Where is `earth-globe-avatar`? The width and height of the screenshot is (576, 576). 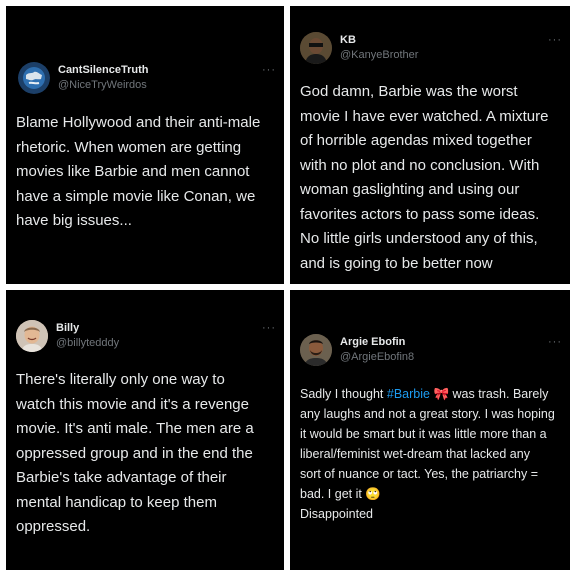
earth-globe-avatar is located at coordinates (34, 78).